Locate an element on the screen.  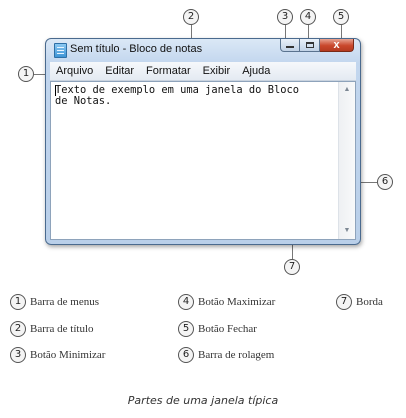
legend-item-4: 4 Botão Maximizar is located at coordinates (226, 302).